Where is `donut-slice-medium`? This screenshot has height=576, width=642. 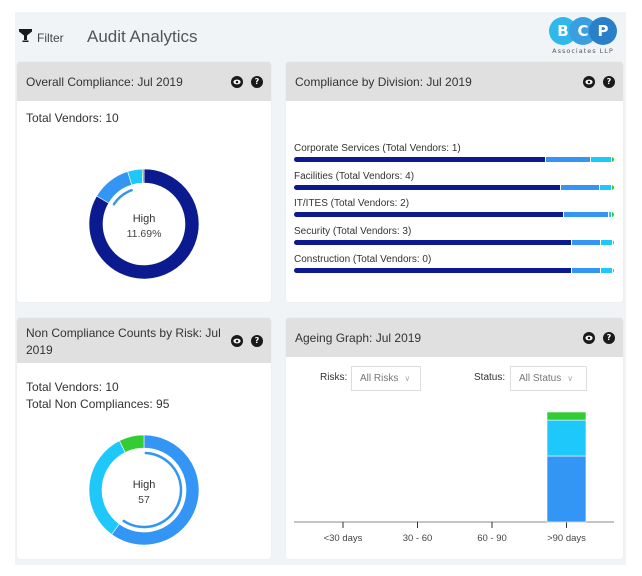 donut-slice-medium is located at coordinates (107, 487).